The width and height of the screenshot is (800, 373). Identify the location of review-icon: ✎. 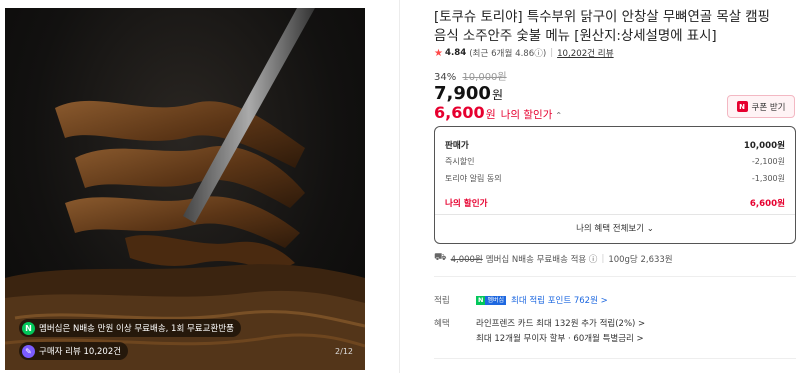
(28, 351).